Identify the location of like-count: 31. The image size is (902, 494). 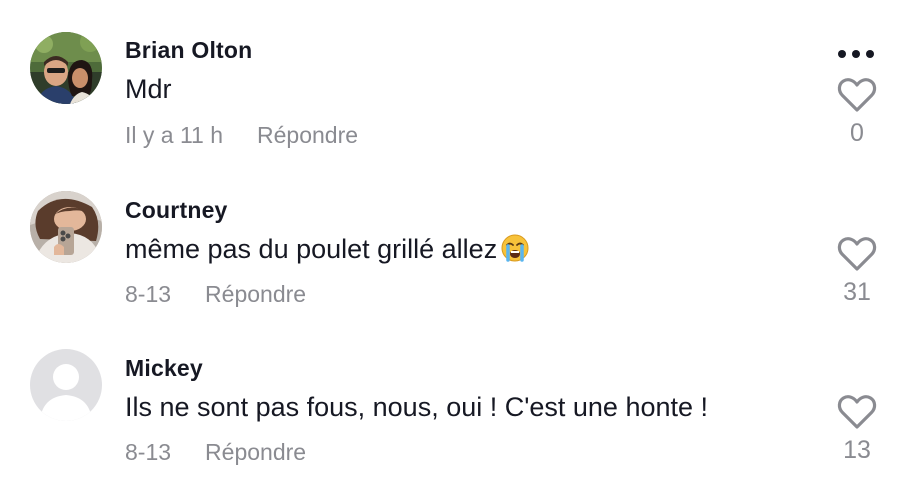
(857, 292).